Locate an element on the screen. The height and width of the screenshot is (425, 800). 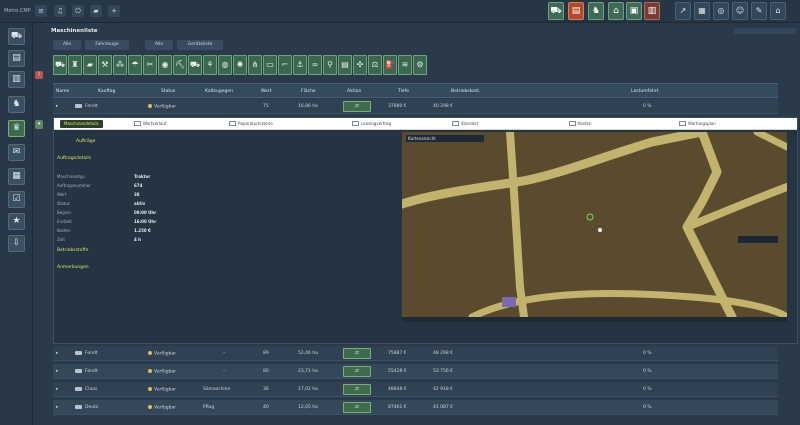
menu-icon: ≡ is located at coordinates (41, 11).